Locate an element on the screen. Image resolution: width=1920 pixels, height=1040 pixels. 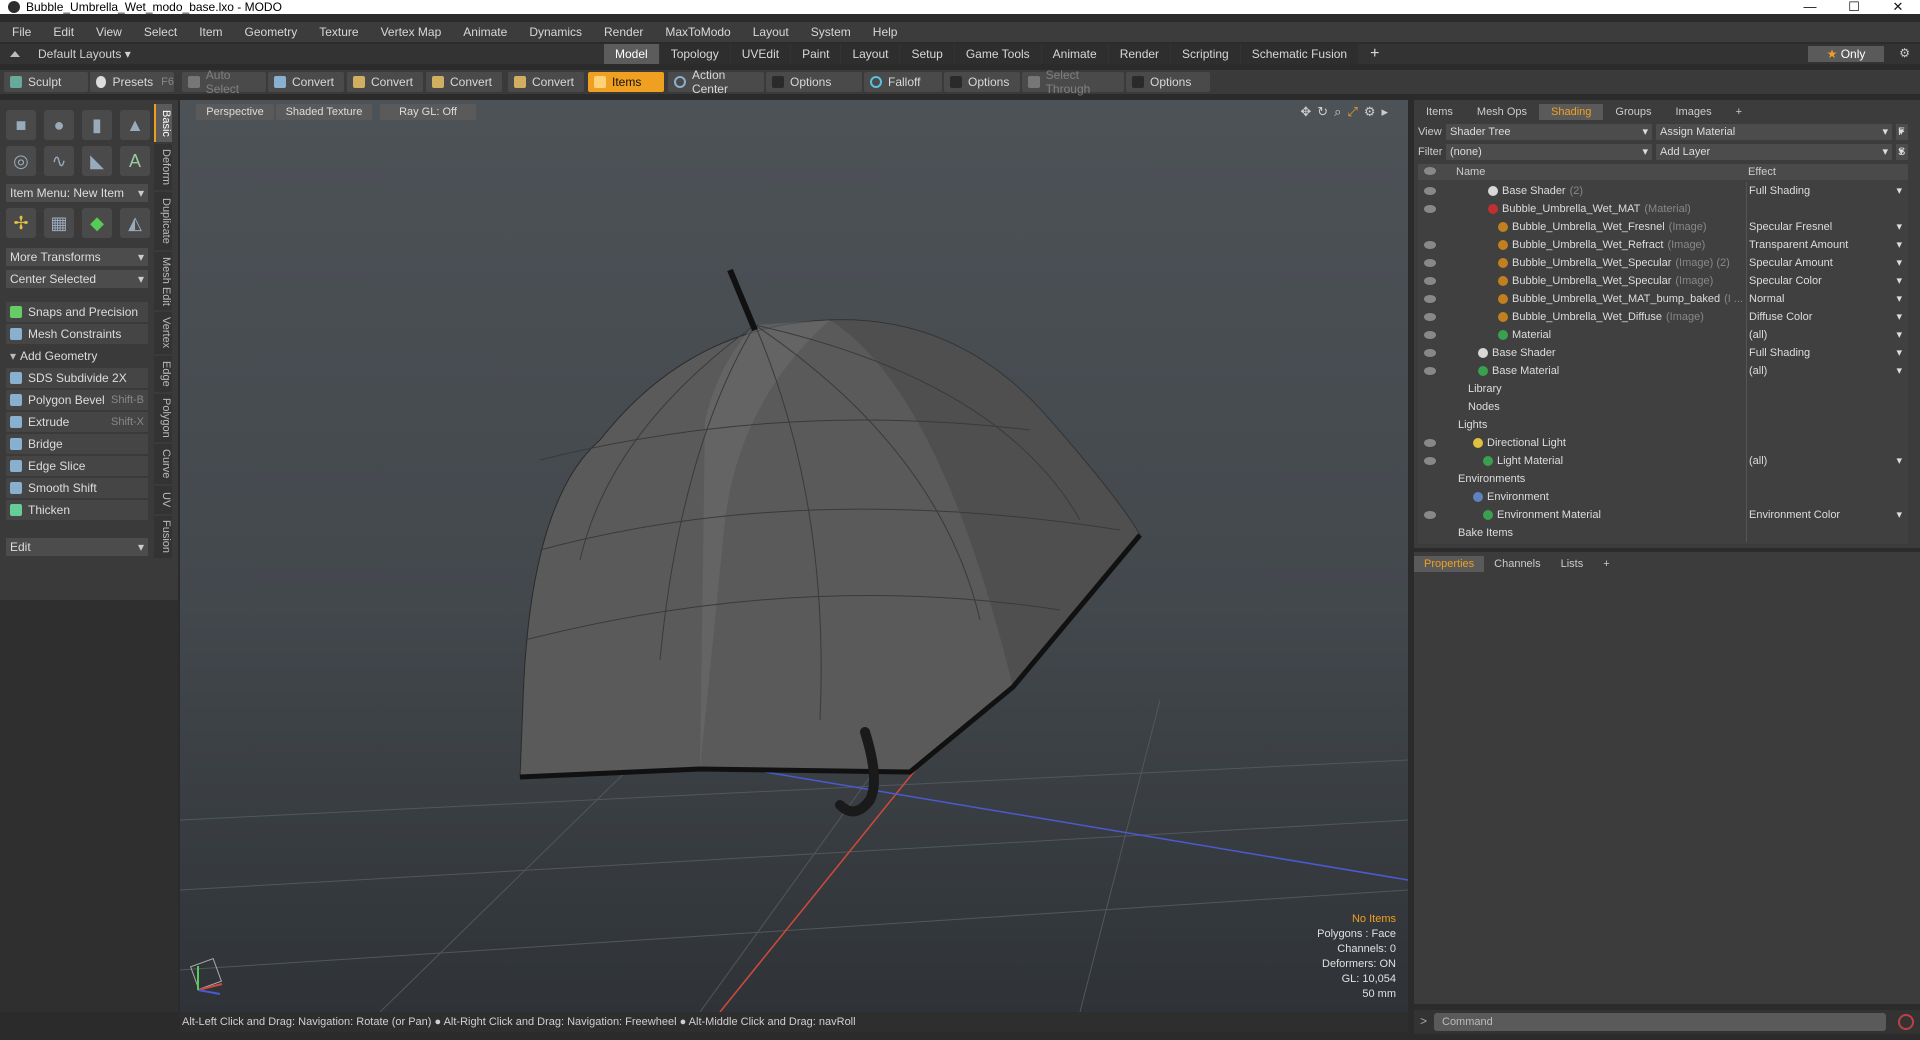
menu-dynamics: Dynamics is located at coordinates (555, 32).